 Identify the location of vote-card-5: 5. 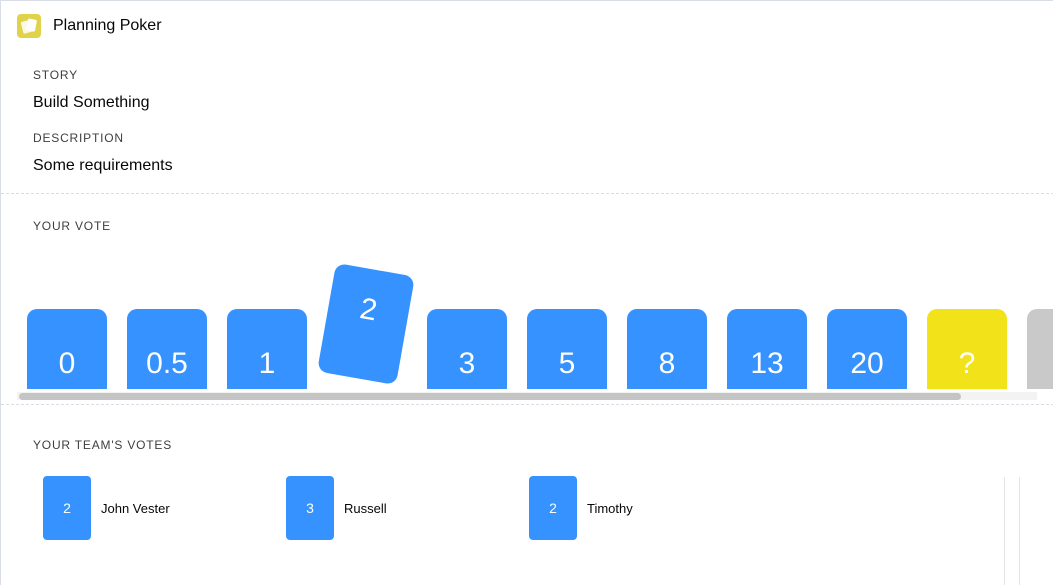
(567, 349).